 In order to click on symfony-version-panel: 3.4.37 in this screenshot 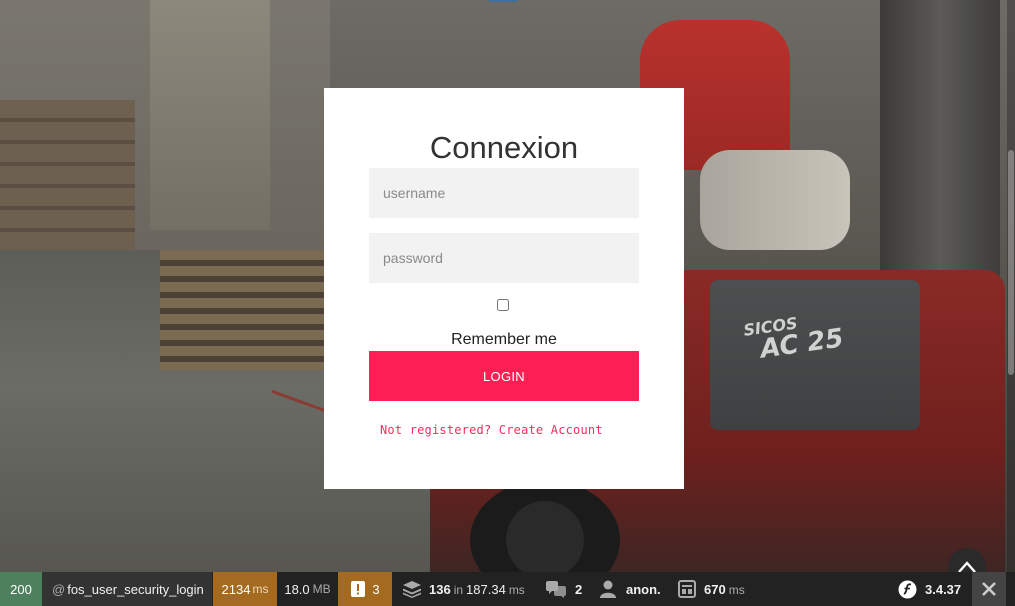, I will do `click(929, 589)`.